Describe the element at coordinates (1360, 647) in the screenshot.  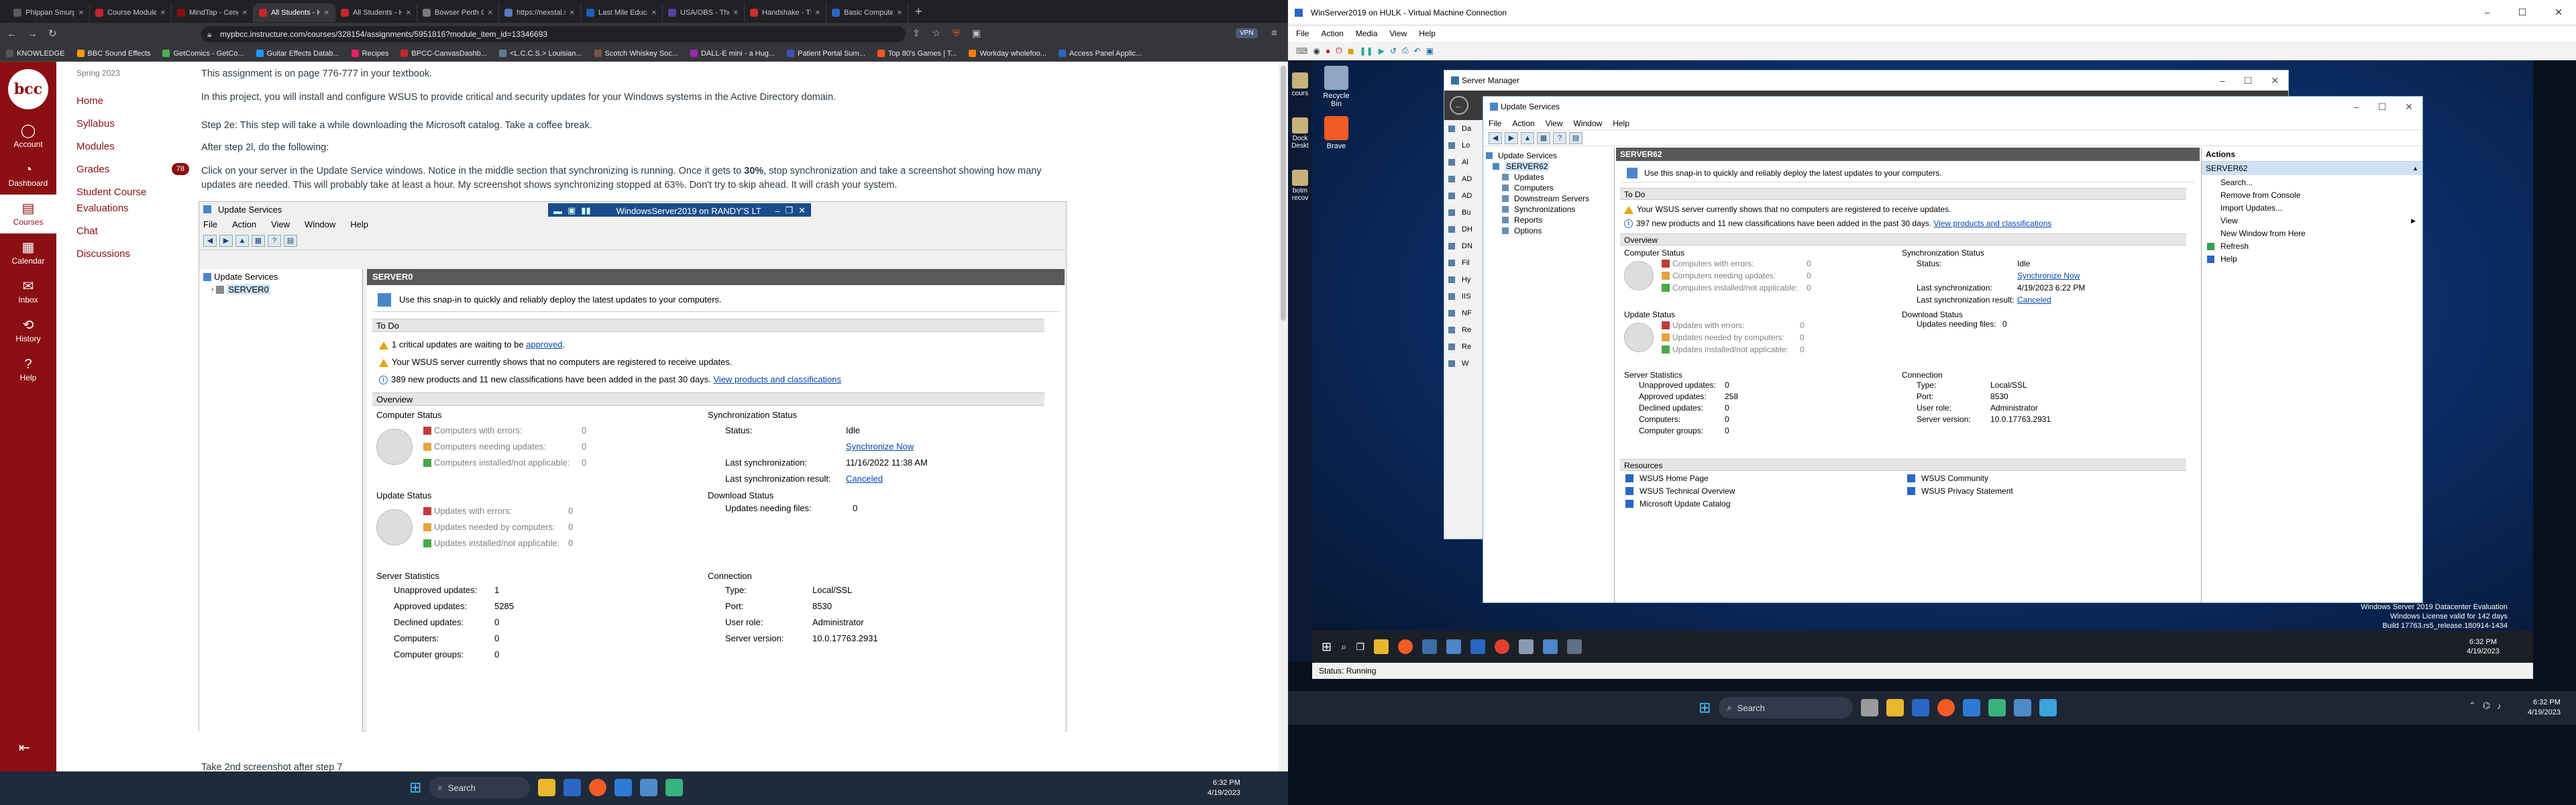
I see `task-view-icon: ❐` at that location.